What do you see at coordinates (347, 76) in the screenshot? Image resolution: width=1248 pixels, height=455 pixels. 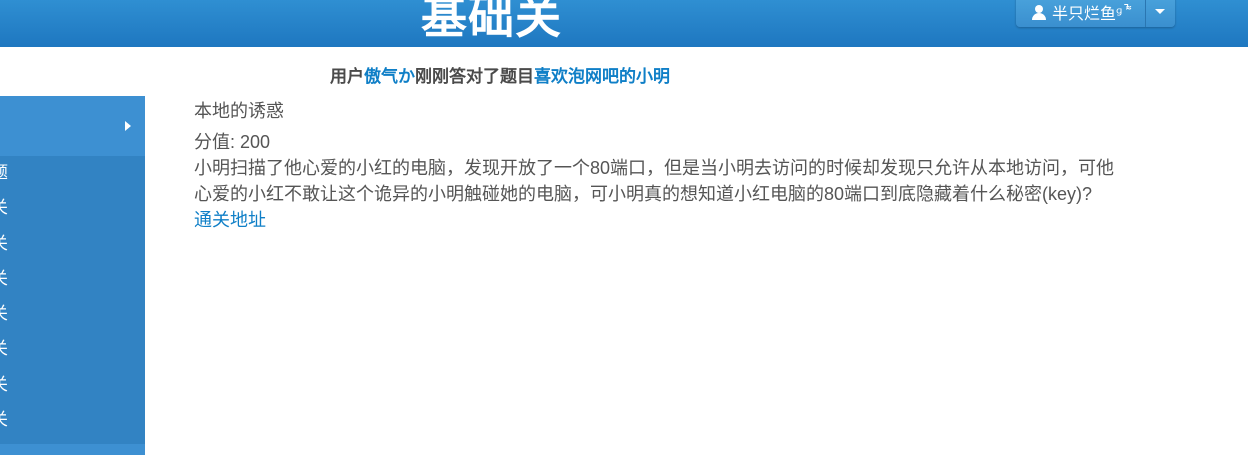 I see `announce-prefix: 用户` at bounding box center [347, 76].